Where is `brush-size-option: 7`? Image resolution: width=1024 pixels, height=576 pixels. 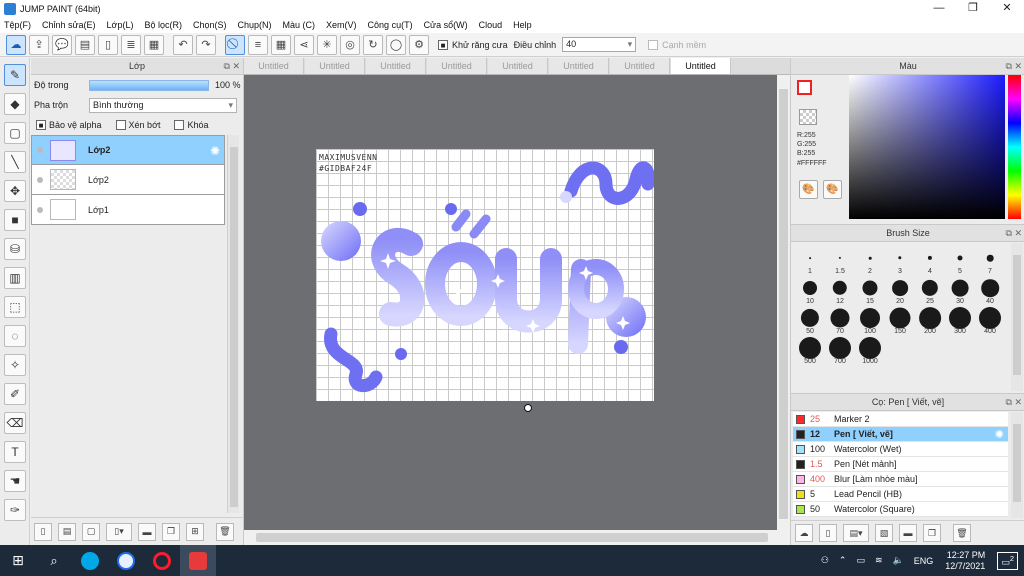 brush-size-option: 7 is located at coordinates (990, 260).